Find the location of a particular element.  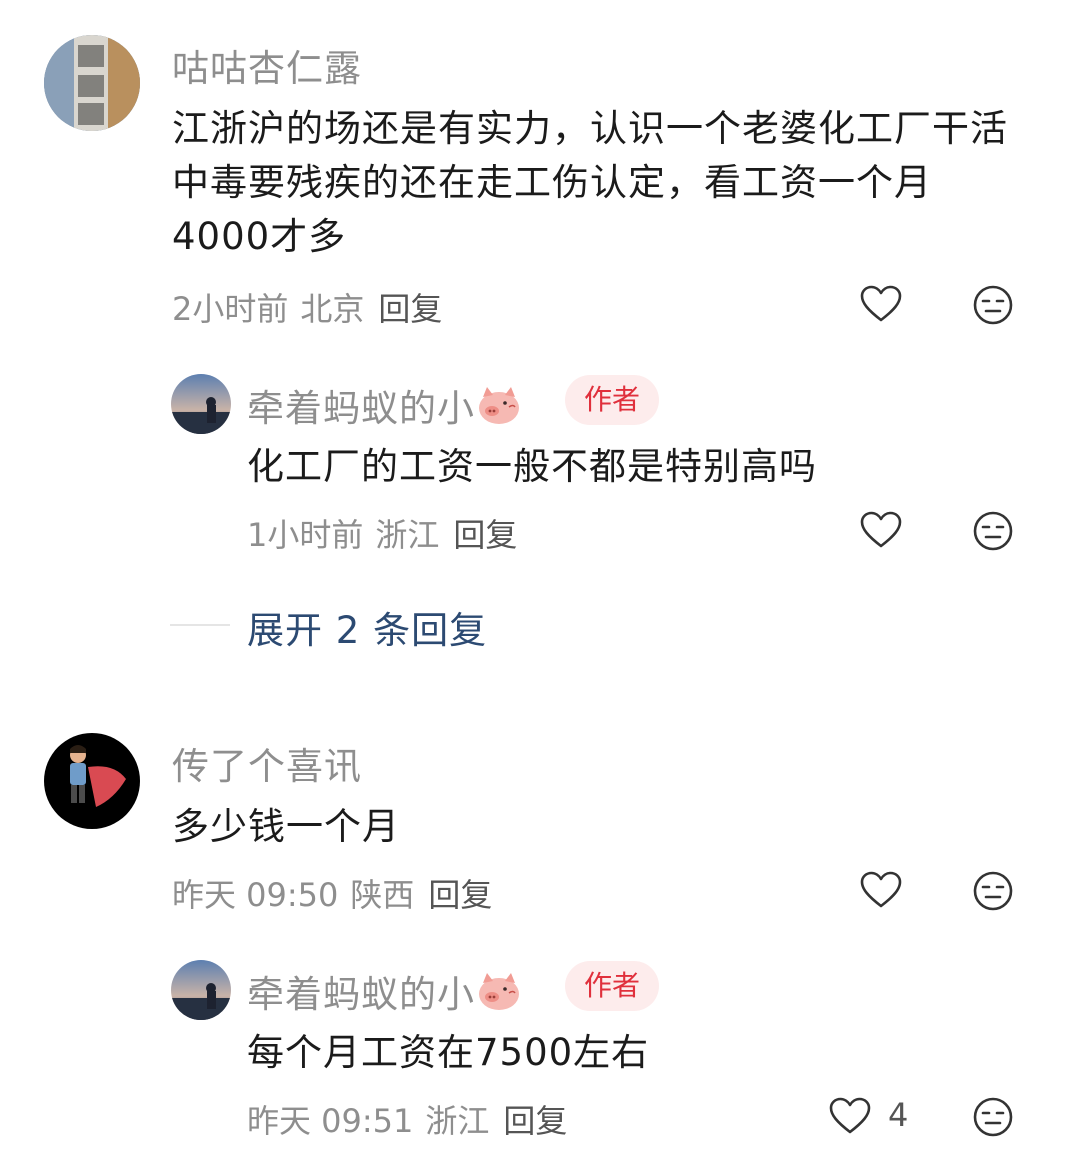

like-count: 4 is located at coordinates (898, 1115).